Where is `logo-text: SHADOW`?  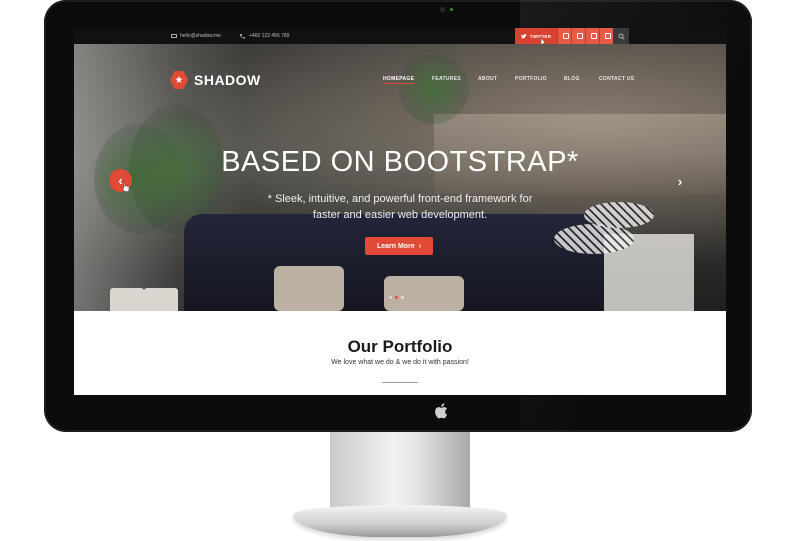 logo-text: SHADOW is located at coordinates (227, 80).